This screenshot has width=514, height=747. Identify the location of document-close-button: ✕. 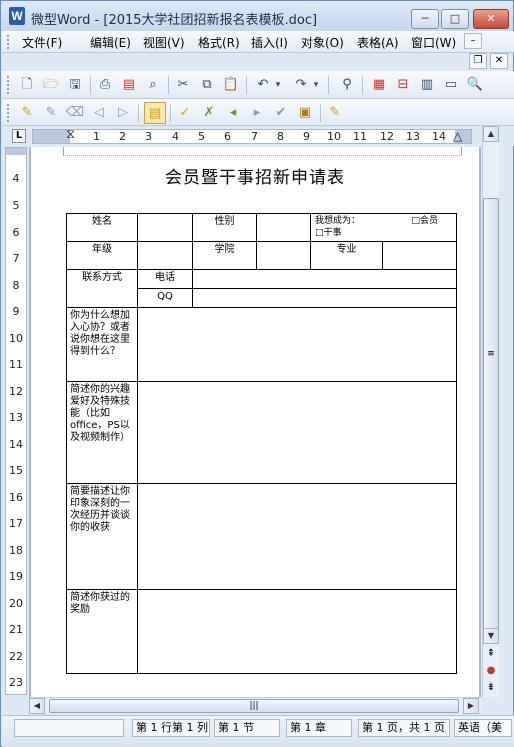
(499, 61).